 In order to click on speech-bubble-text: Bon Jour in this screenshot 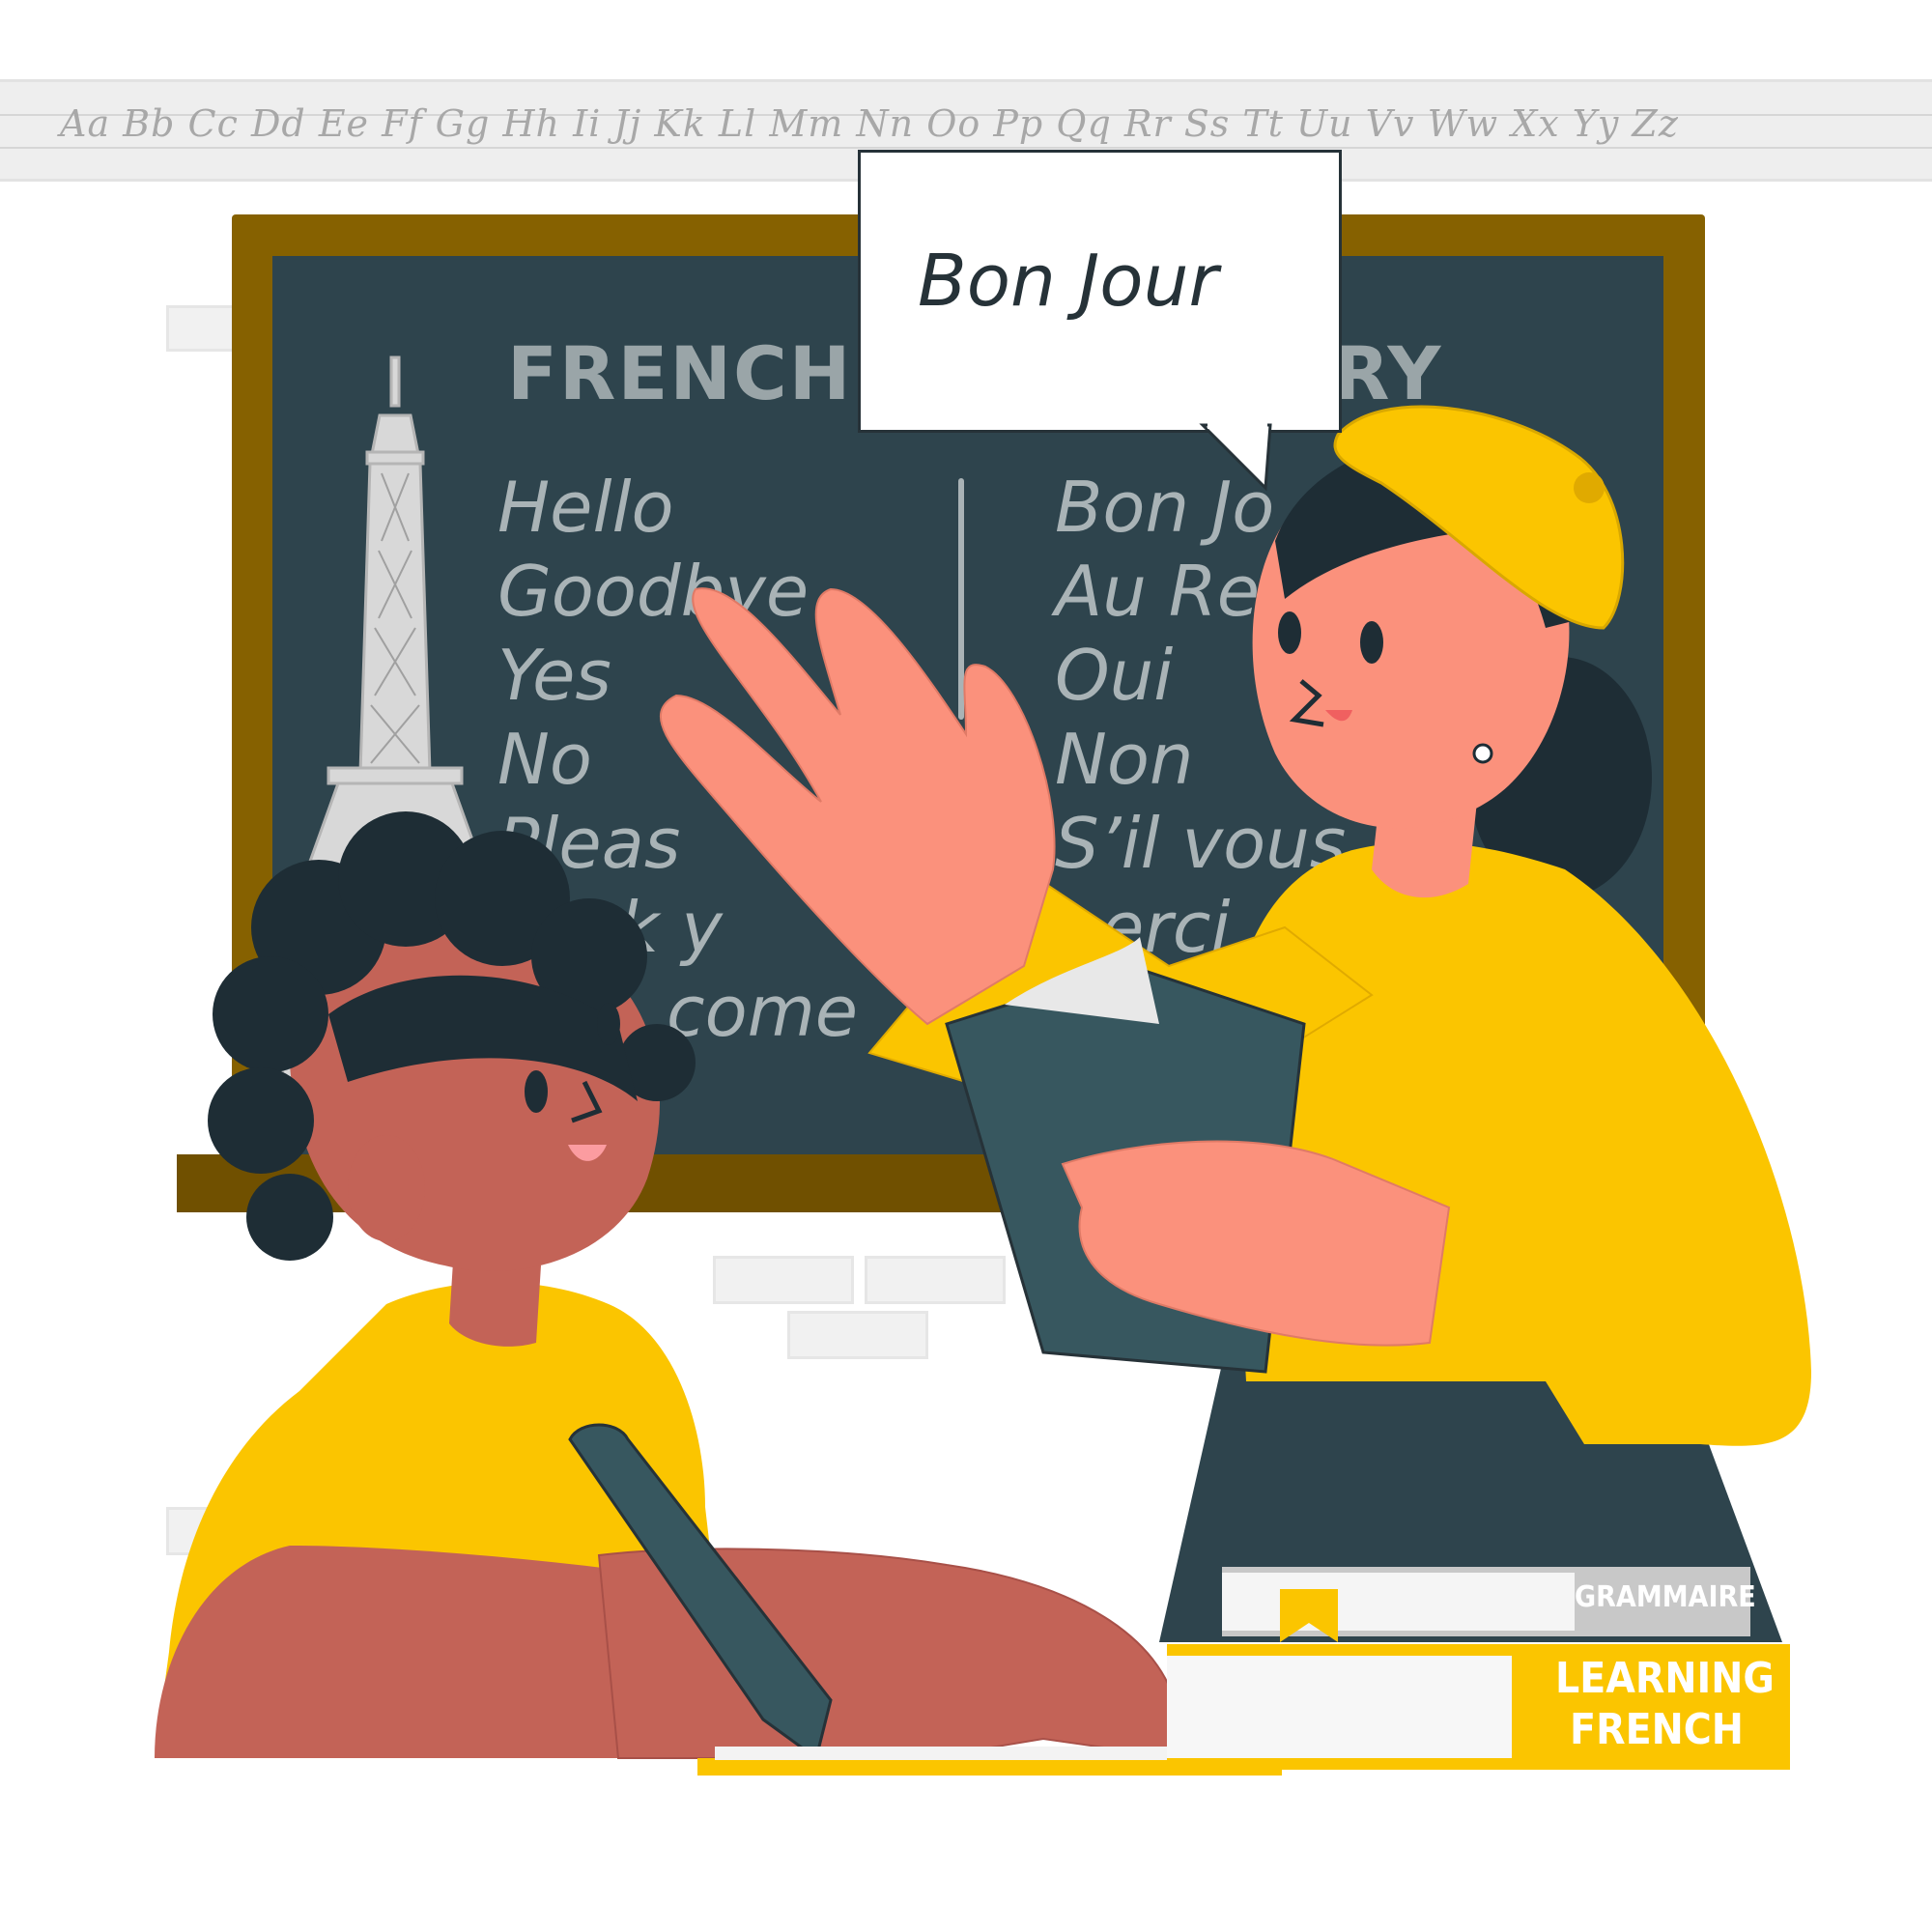, I will do `click(1068, 281)`.